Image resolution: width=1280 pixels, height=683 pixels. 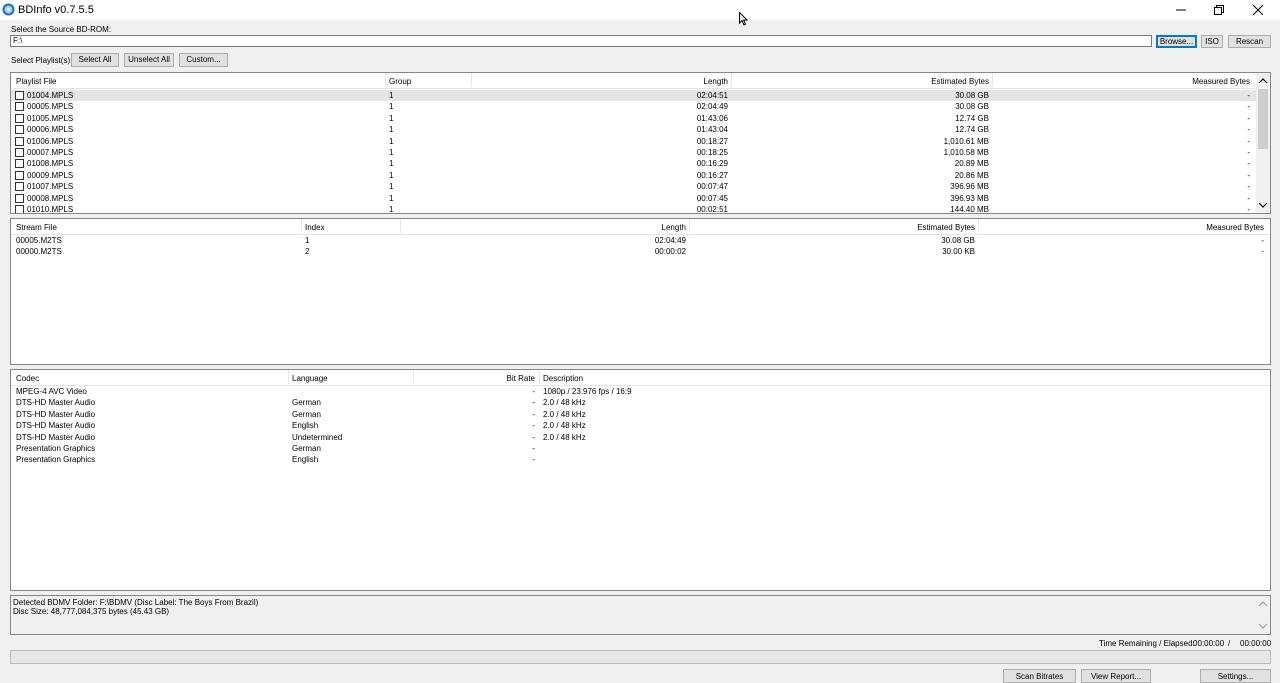 I want to click on header-group: Group, so click(x=400, y=81).